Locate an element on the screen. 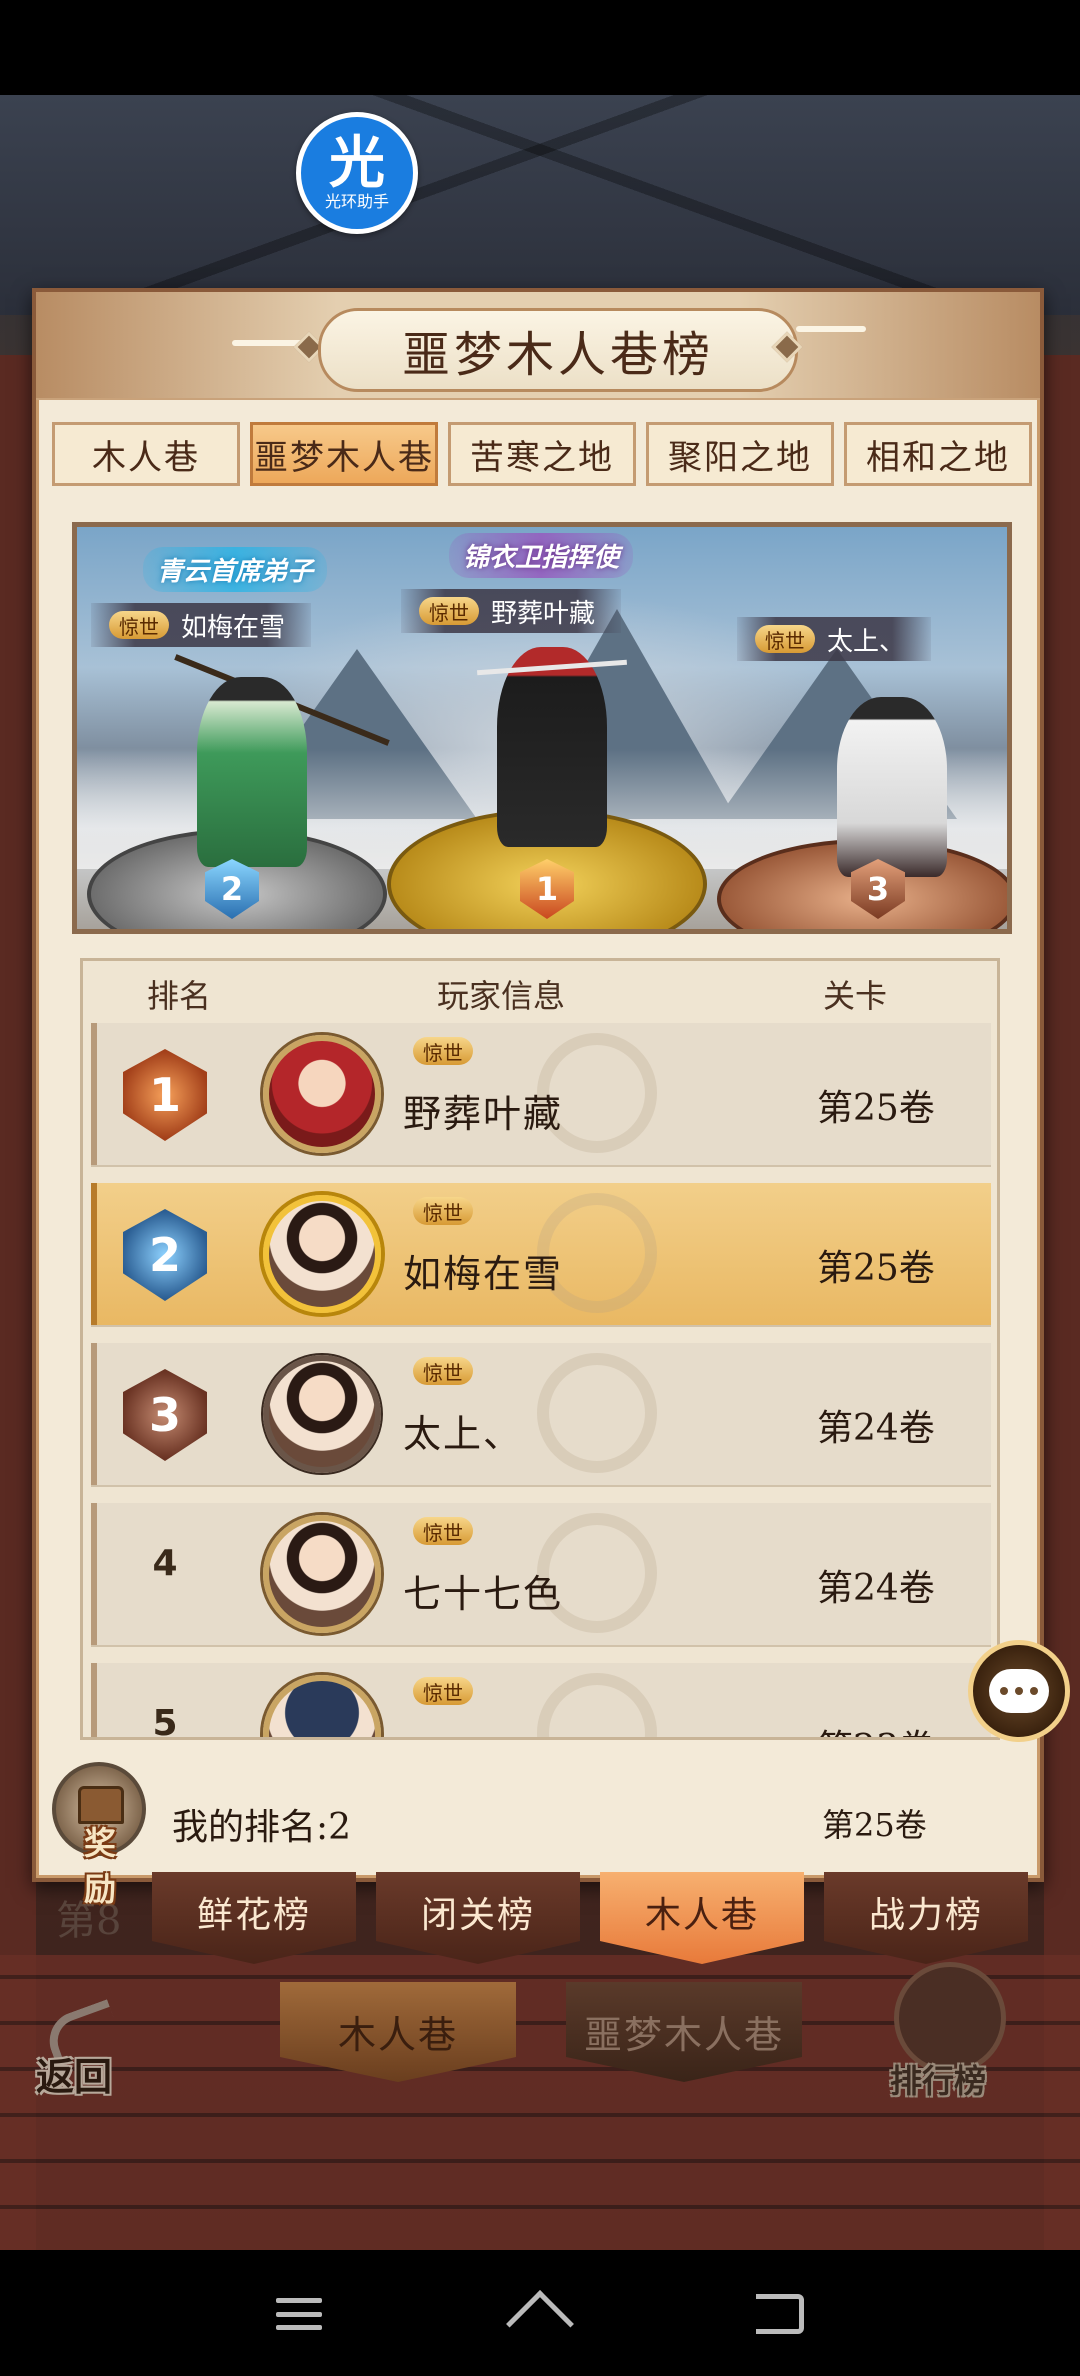 The height and width of the screenshot is (2376, 1080). status-bar is located at coordinates (540, 47).